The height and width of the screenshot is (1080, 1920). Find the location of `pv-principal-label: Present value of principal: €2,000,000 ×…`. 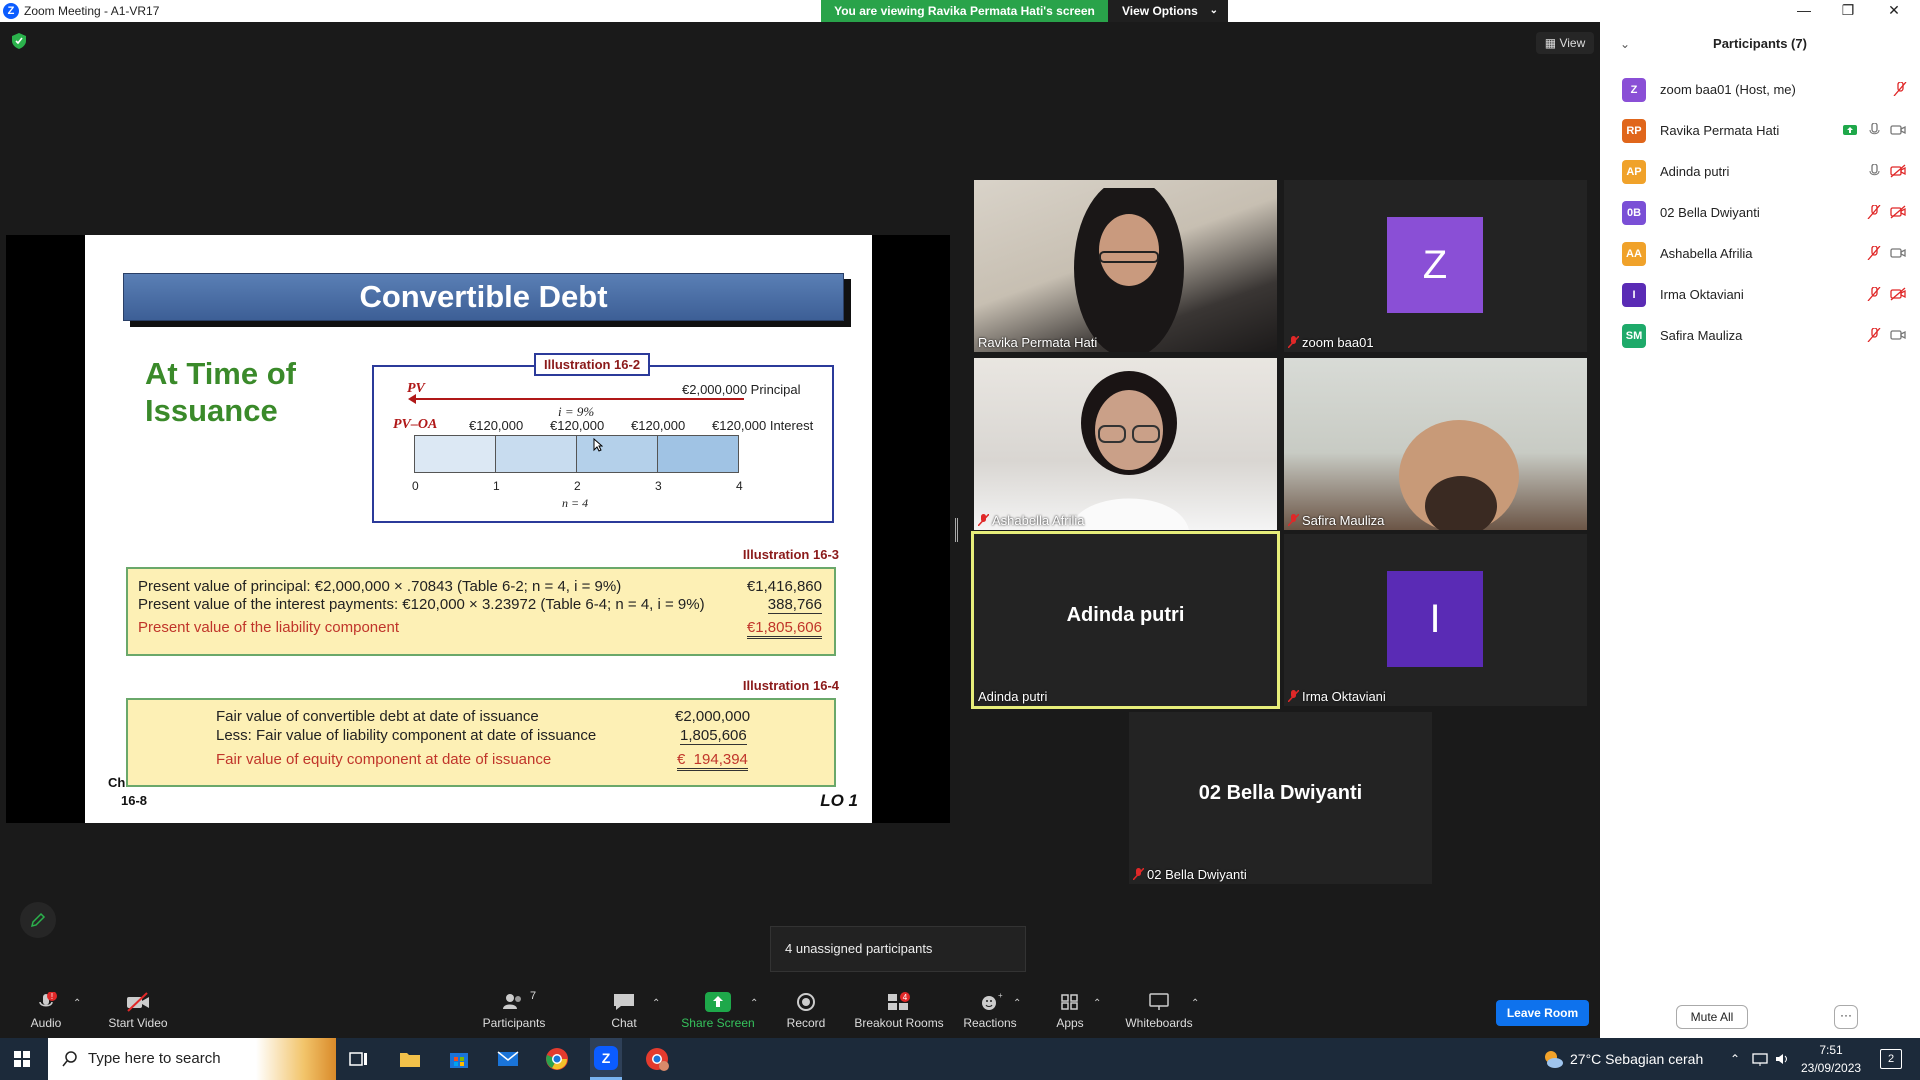

pv-principal-label: Present value of principal: €2,000,000 ×… is located at coordinates (380, 586).